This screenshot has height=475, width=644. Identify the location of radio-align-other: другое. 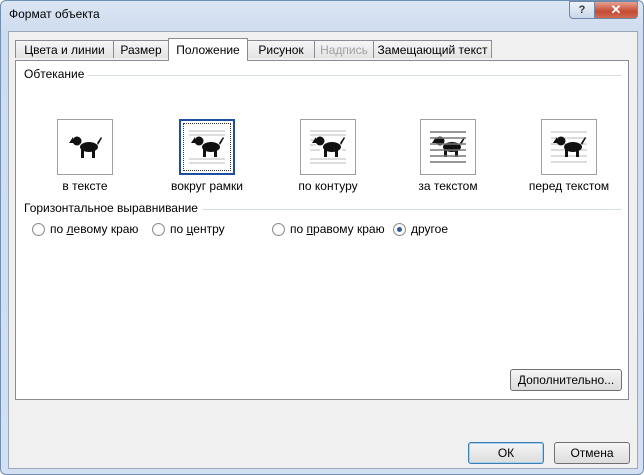
(420, 229).